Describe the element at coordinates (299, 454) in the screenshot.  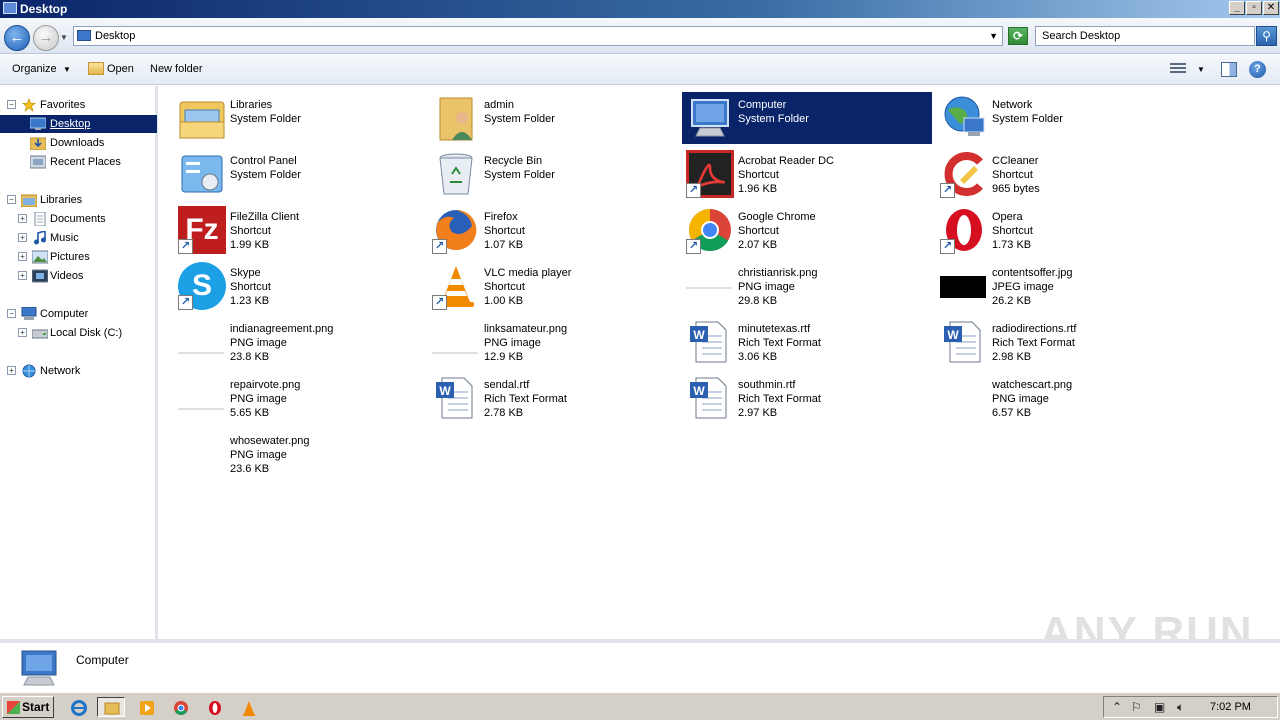
I see `item-whosewater: whosewater.png PNG image 23.6 KB` at that location.